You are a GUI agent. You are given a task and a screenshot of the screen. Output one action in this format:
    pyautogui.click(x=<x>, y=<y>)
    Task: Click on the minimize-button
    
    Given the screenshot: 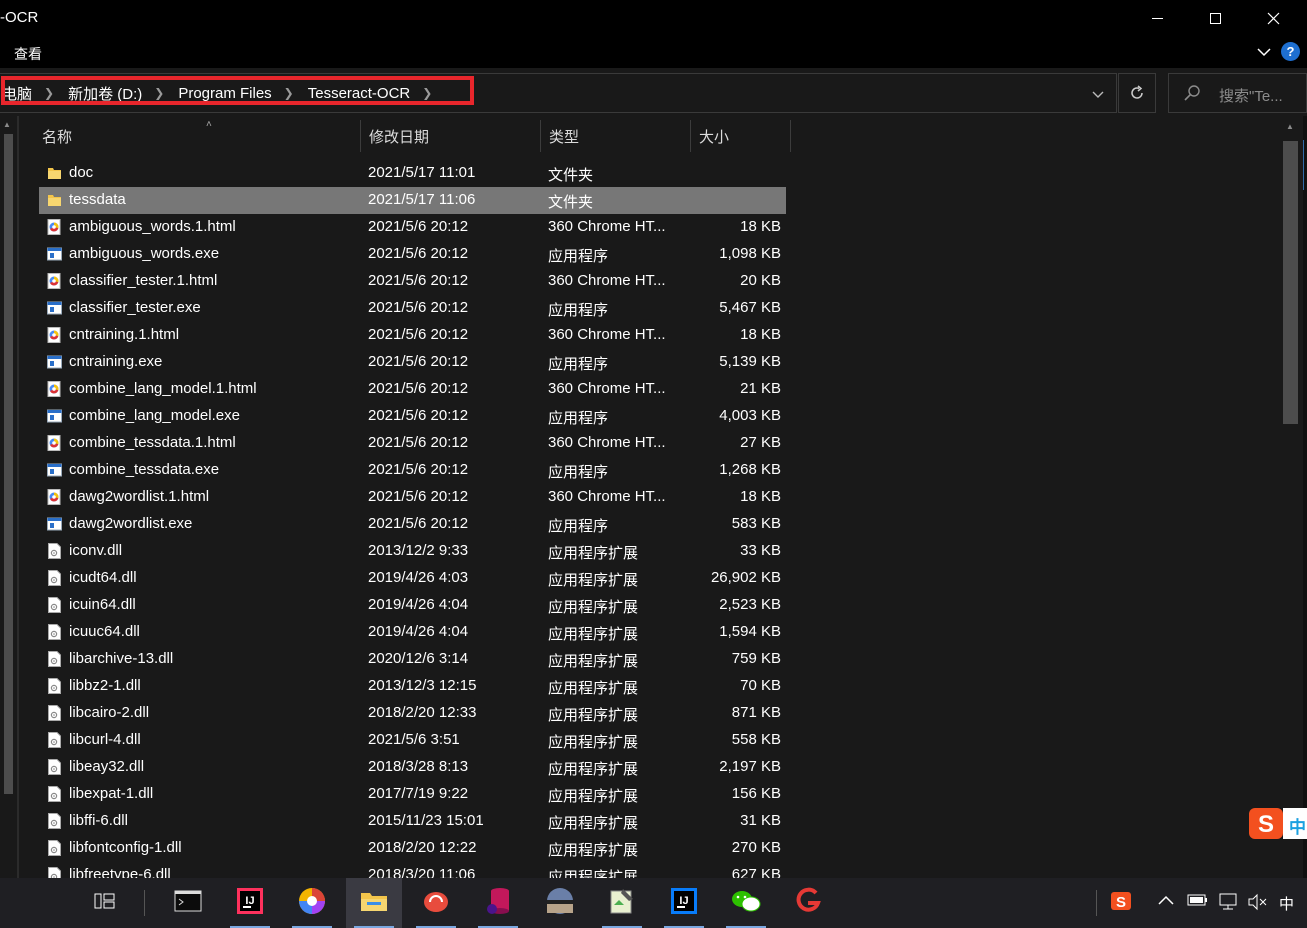 What is the action you would take?
    pyautogui.click(x=1157, y=18)
    